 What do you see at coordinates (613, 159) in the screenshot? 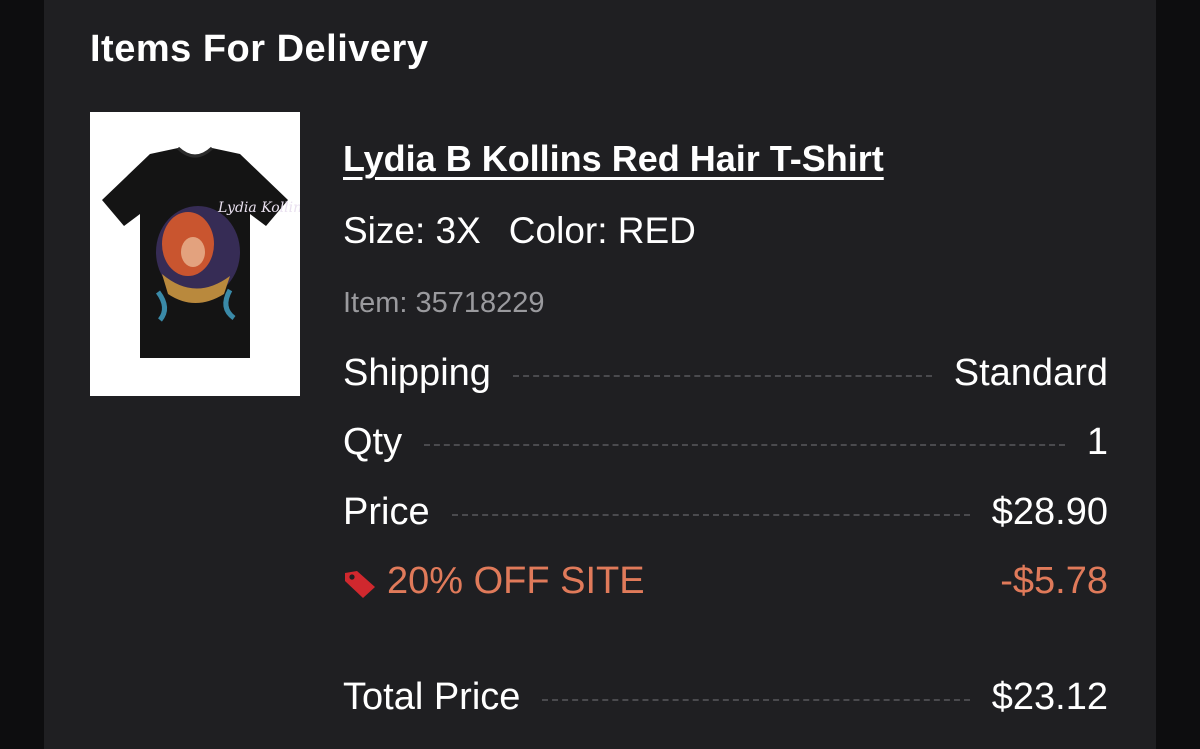
I see `product-name-link: Lydia B Kollins Red Hair T-Shirt` at bounding box center [613, 159].